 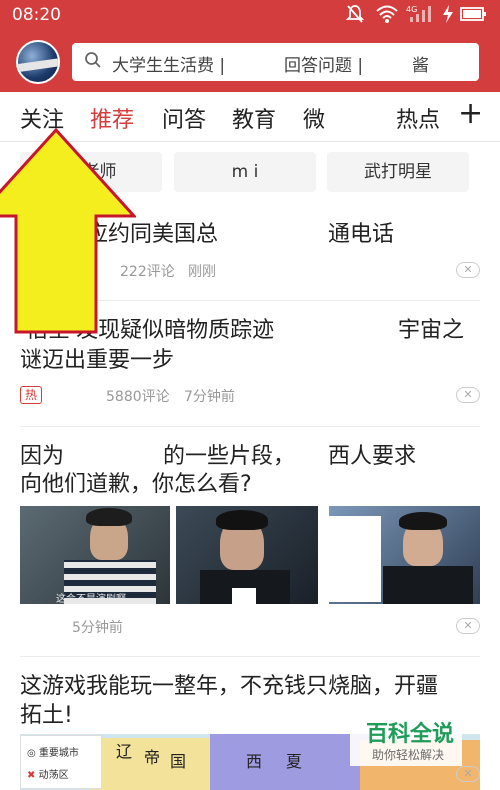 What do you see at coordinates (97, 360) in the screenshot?
I see `news-title-line2: 谜迈出重要一步` at bounding box center [97, 360].